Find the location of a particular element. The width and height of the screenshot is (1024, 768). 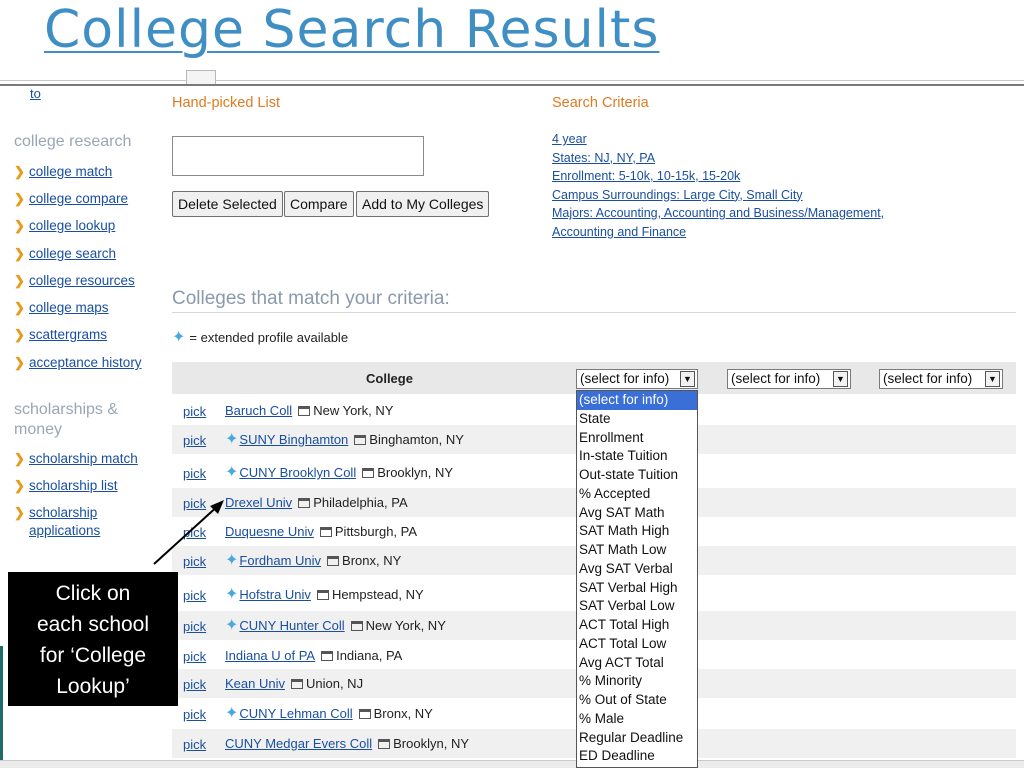

sidebar-item-label: scholarship applications is located at coordinates (79, 522).